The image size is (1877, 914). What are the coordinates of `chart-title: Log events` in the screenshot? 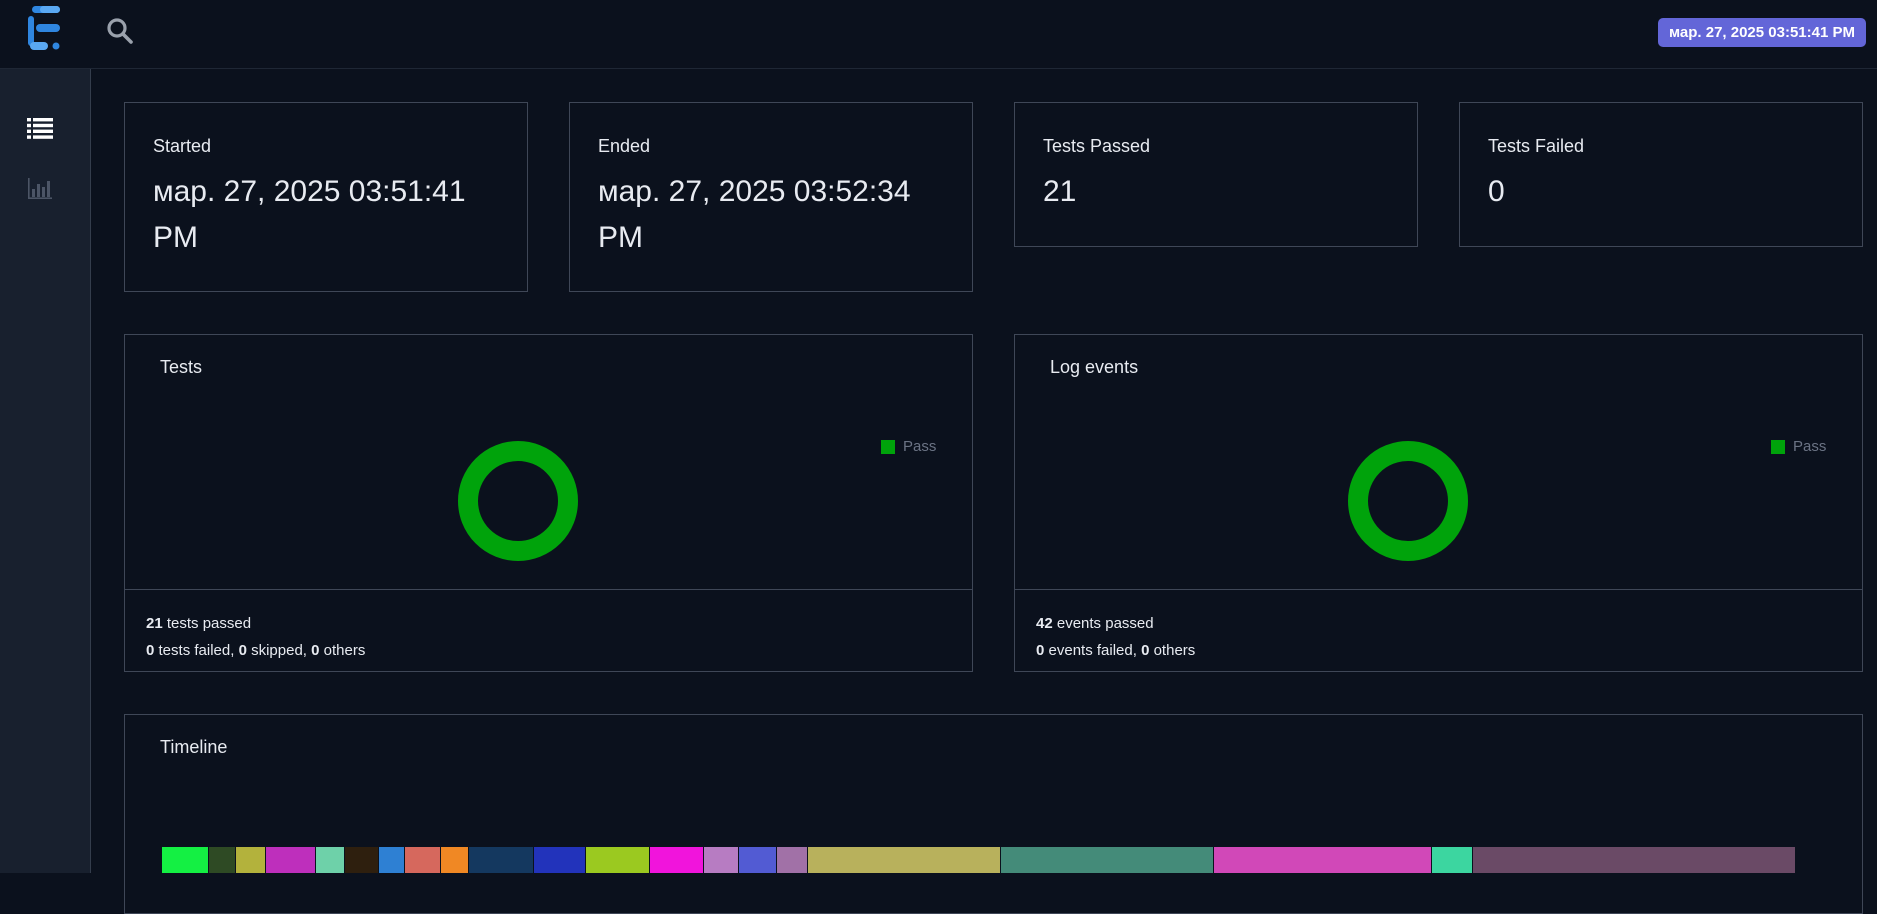 It's located at (1094, 367).